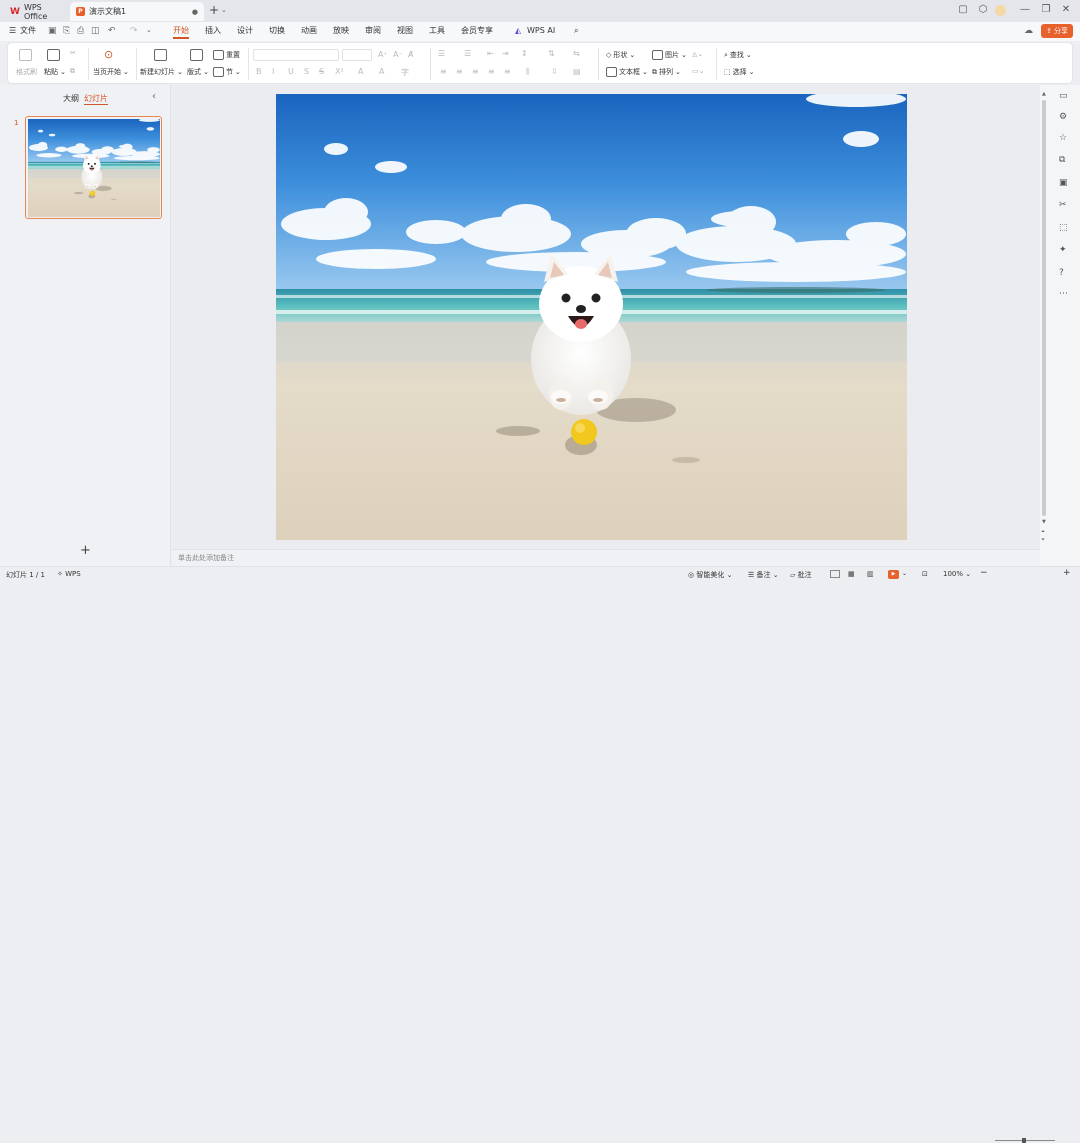 Image resolution: width=1080 pixels, height=1143 pixels. Describe the element at coordinates (321, 71) in the screenshot. I see `strikethrough-button: S` at that location.